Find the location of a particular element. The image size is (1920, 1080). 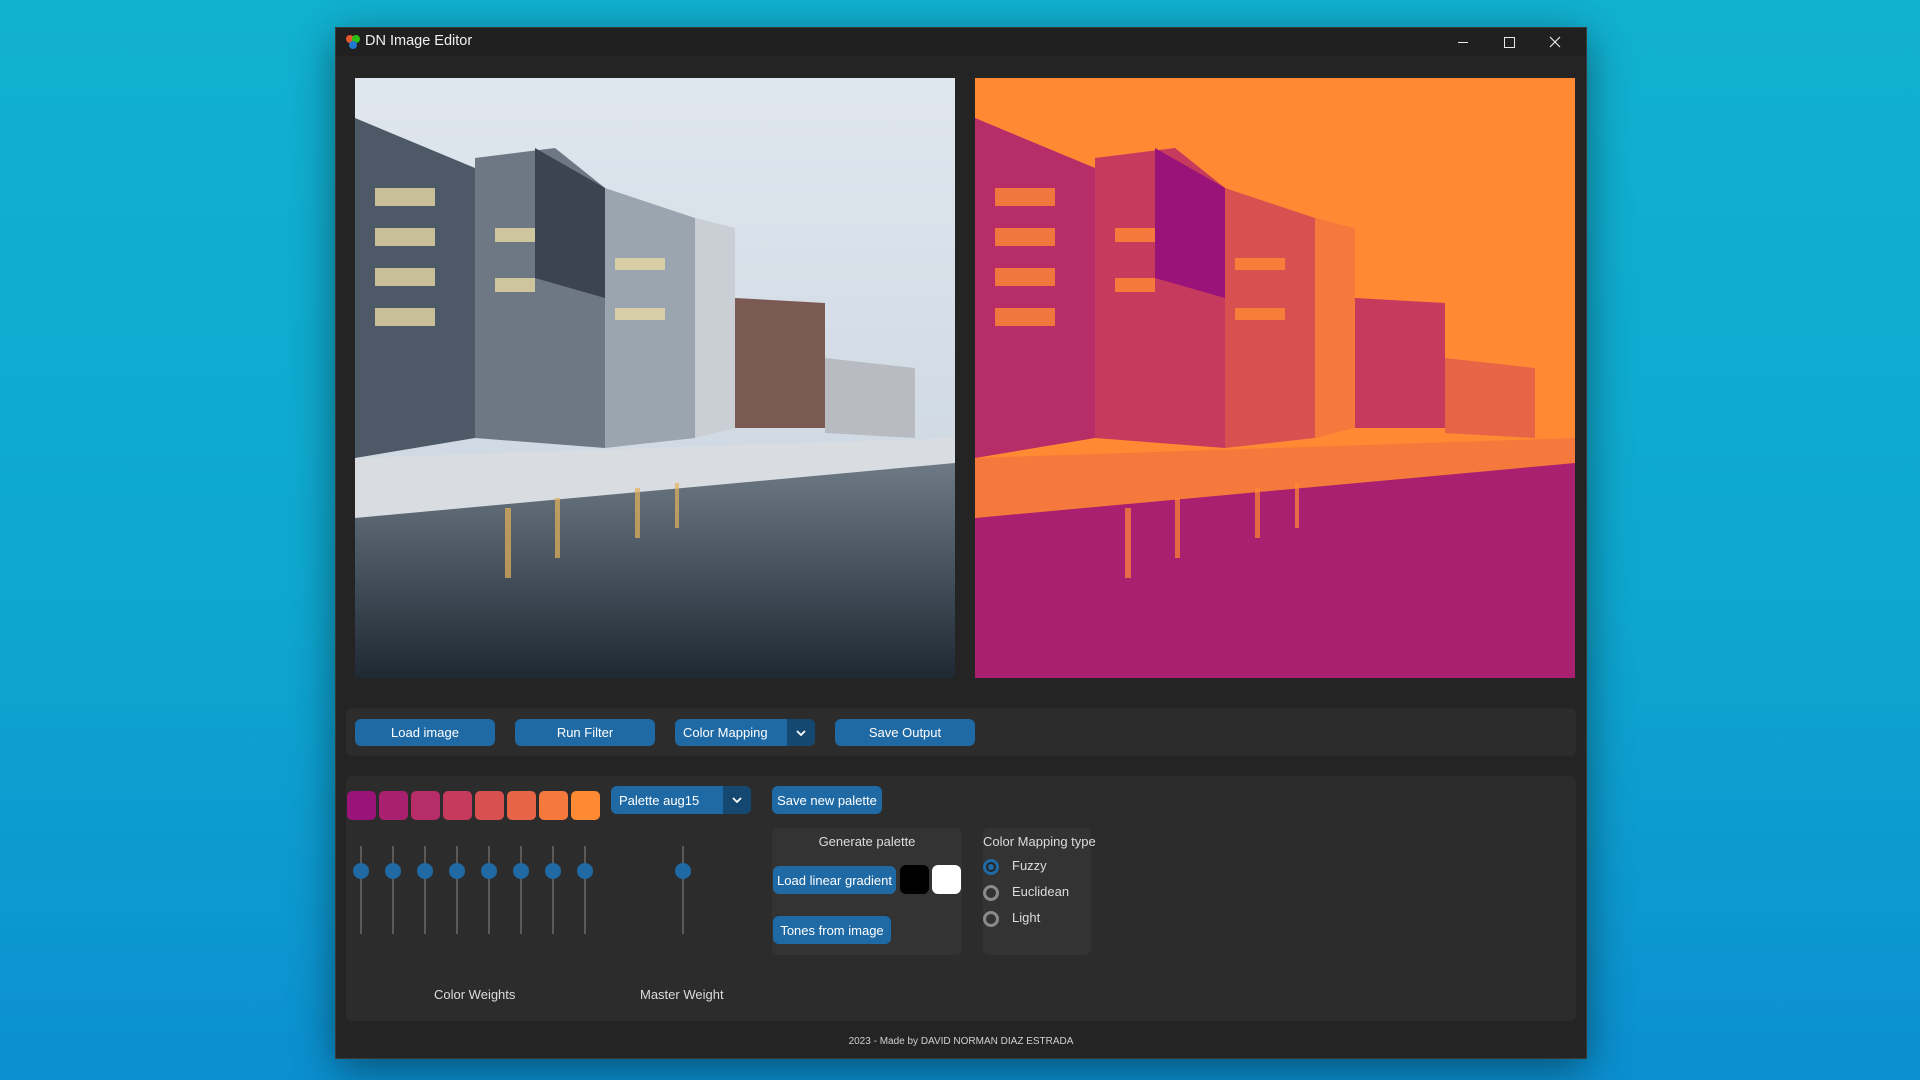

color-weight-slider-4-thumb is located at coordinates (457, 870).